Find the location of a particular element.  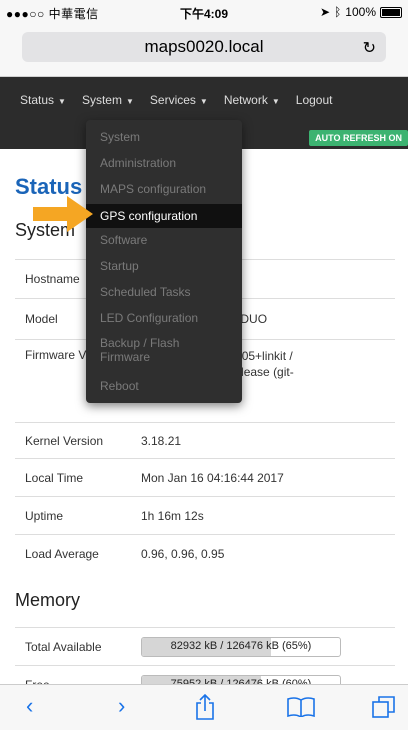

row-value: 3.18.21 is located at coordinates (263, 440).